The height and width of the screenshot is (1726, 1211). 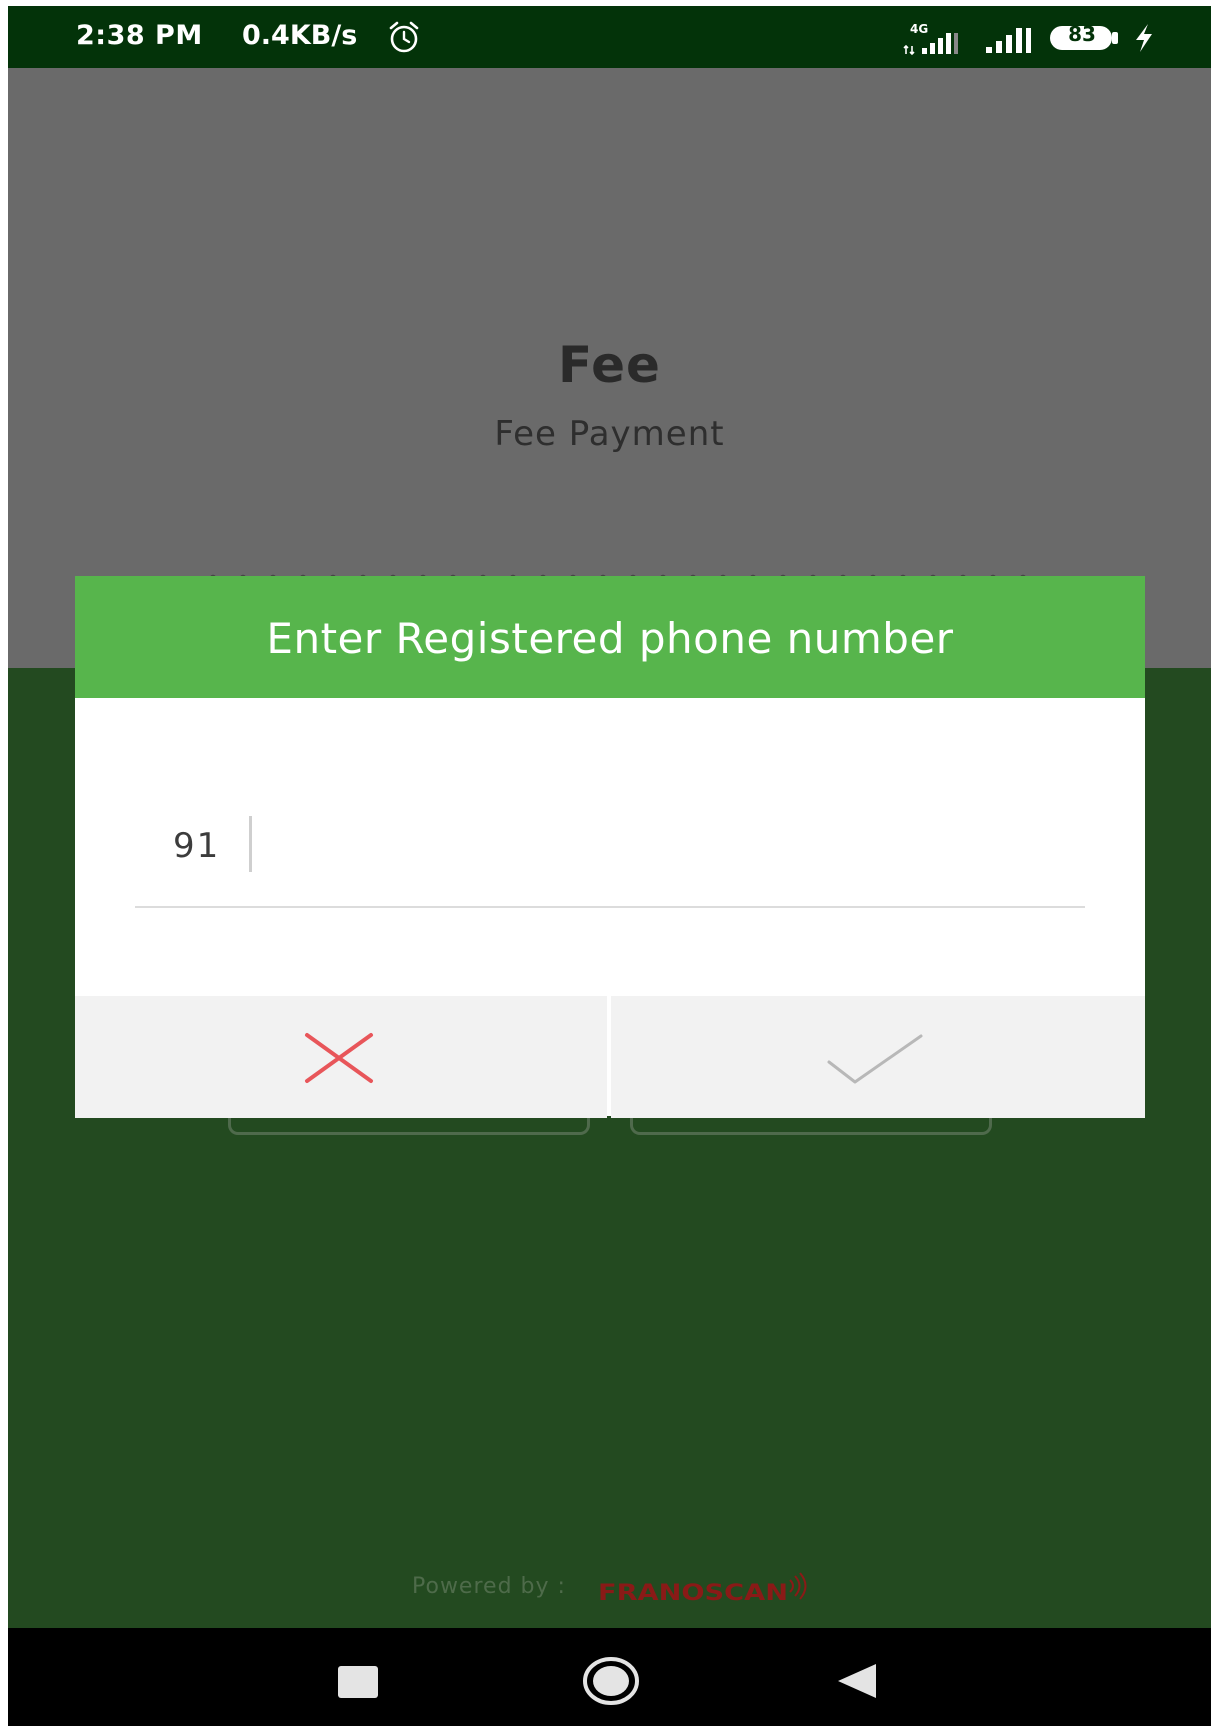 I want to click on phone-input-row: 91, so click(x=610, y=862).